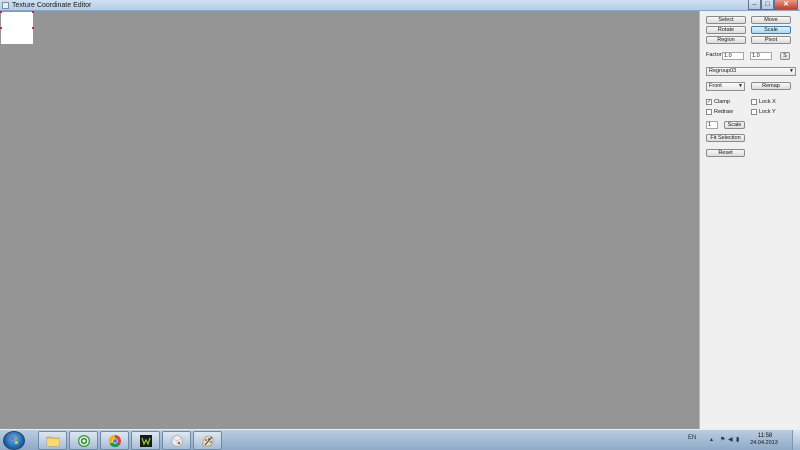 The height and width of the screenshot is (450, 800). Describe the element at coordinates (709, 102) in the screenshot. I see `clamp-checkbox: ✓` at that location.